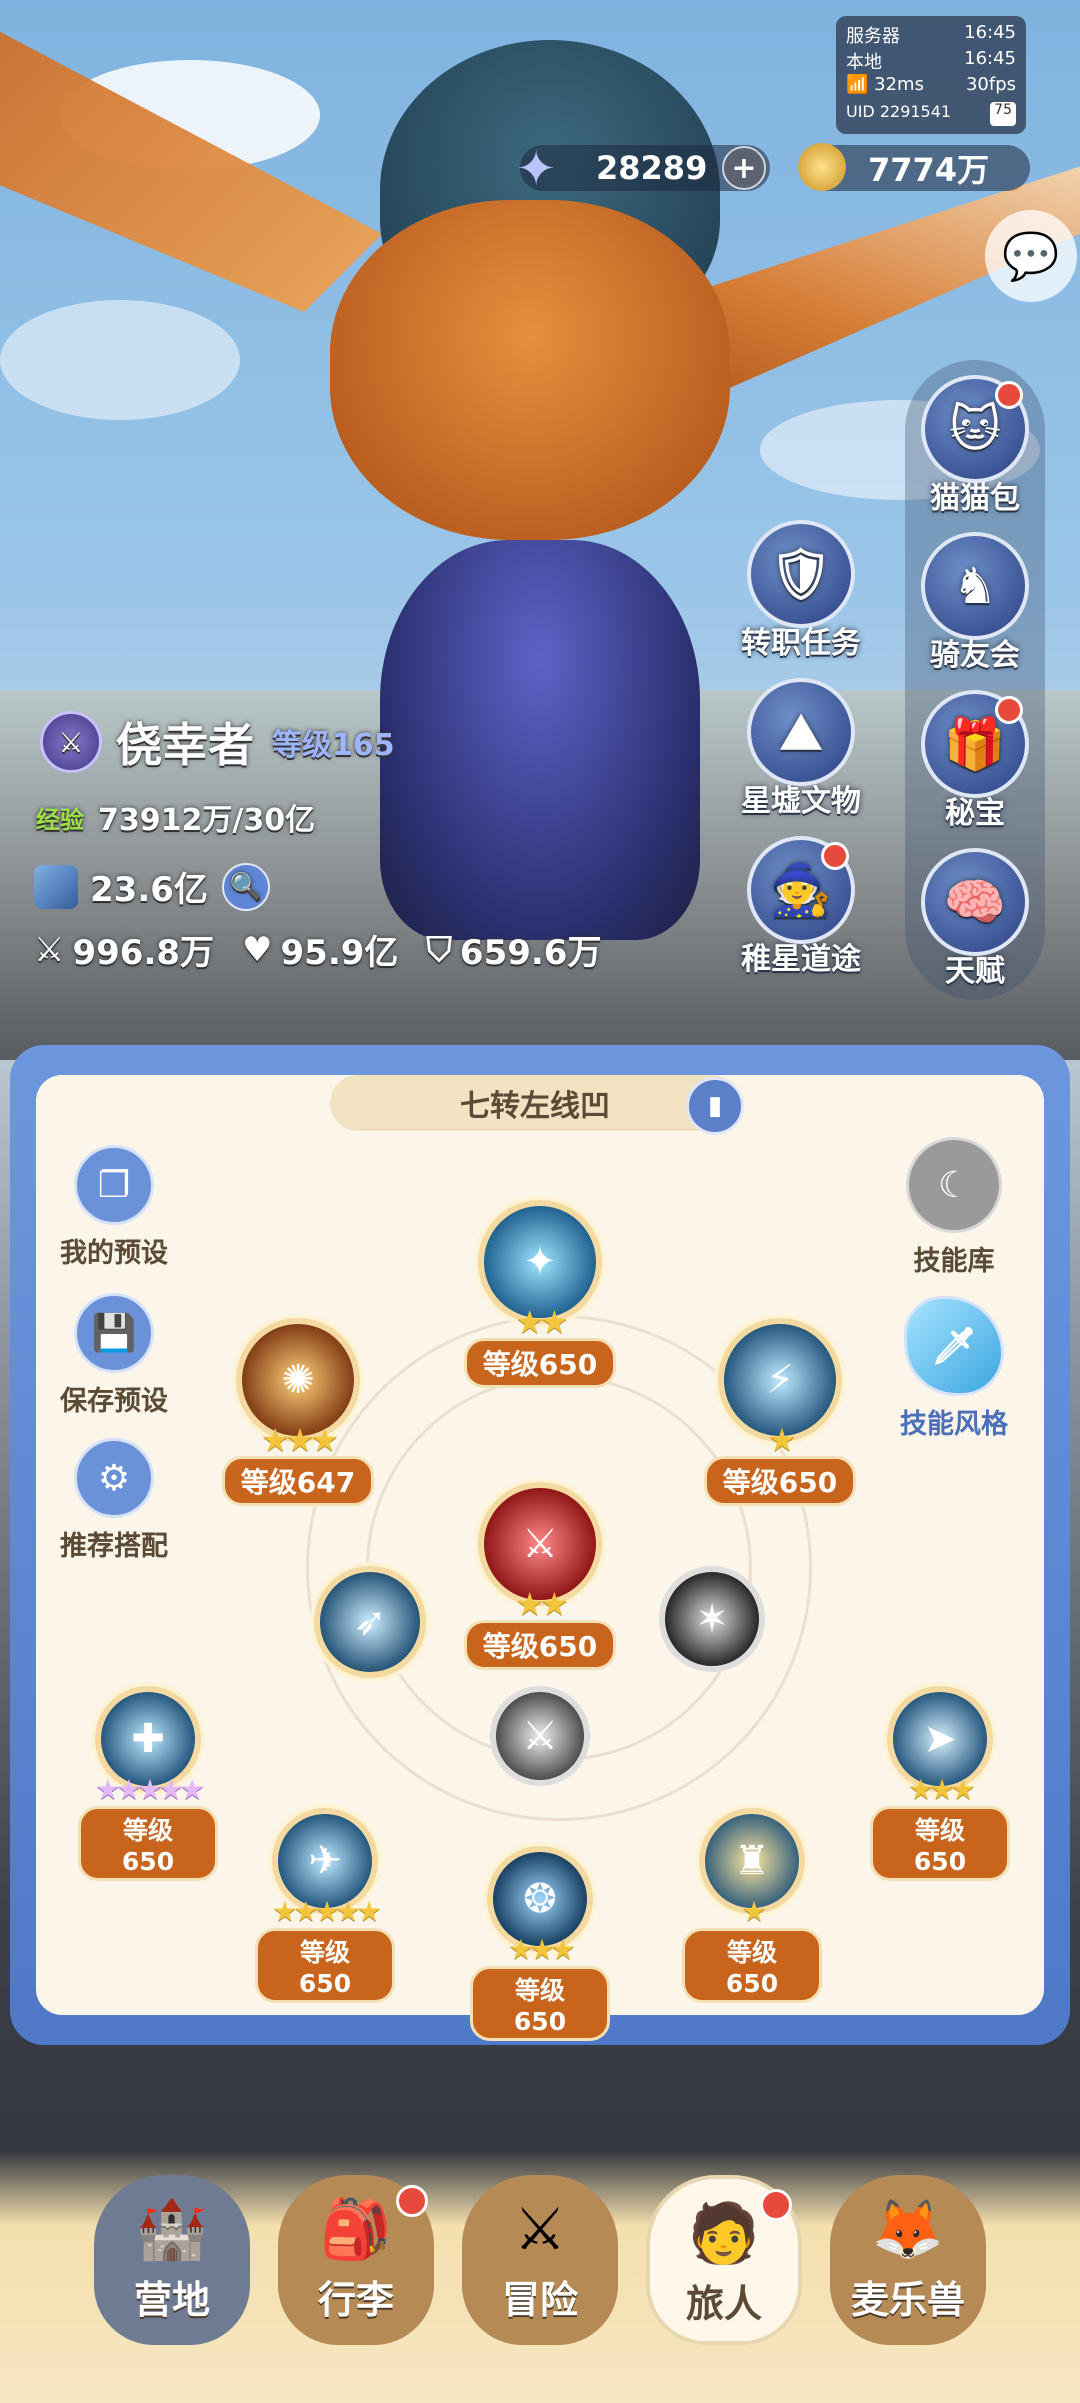  Describe the element at coordinates (540, 740) in the screenshot. I see `player-character` at that location.